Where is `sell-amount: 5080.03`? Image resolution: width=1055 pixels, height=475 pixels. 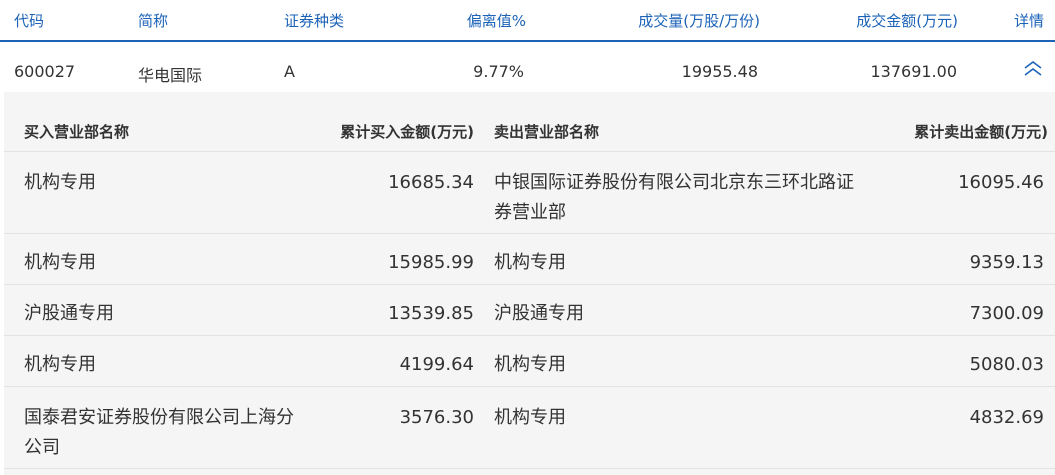
sell-amount: 5080.03 is located at coordinates (1006, 364).